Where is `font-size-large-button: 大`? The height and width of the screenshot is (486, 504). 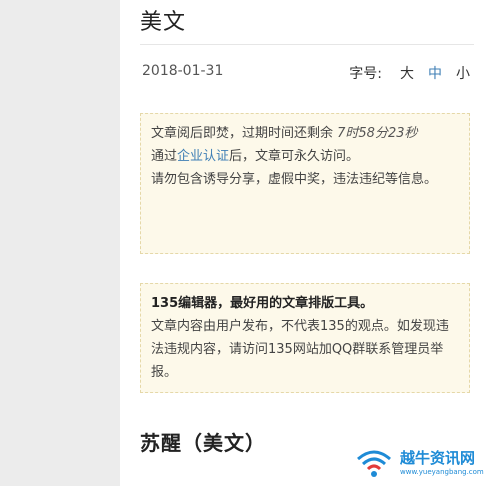 font-size-large-button: 大 is located at coordinates (407, 73).